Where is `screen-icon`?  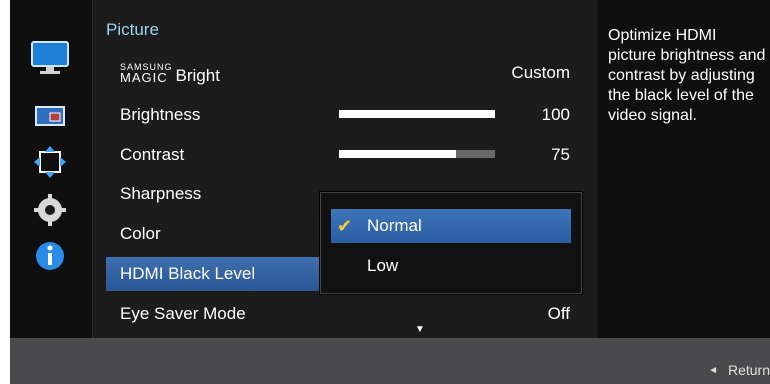
screen-icon is located at coordinates (50, 116).